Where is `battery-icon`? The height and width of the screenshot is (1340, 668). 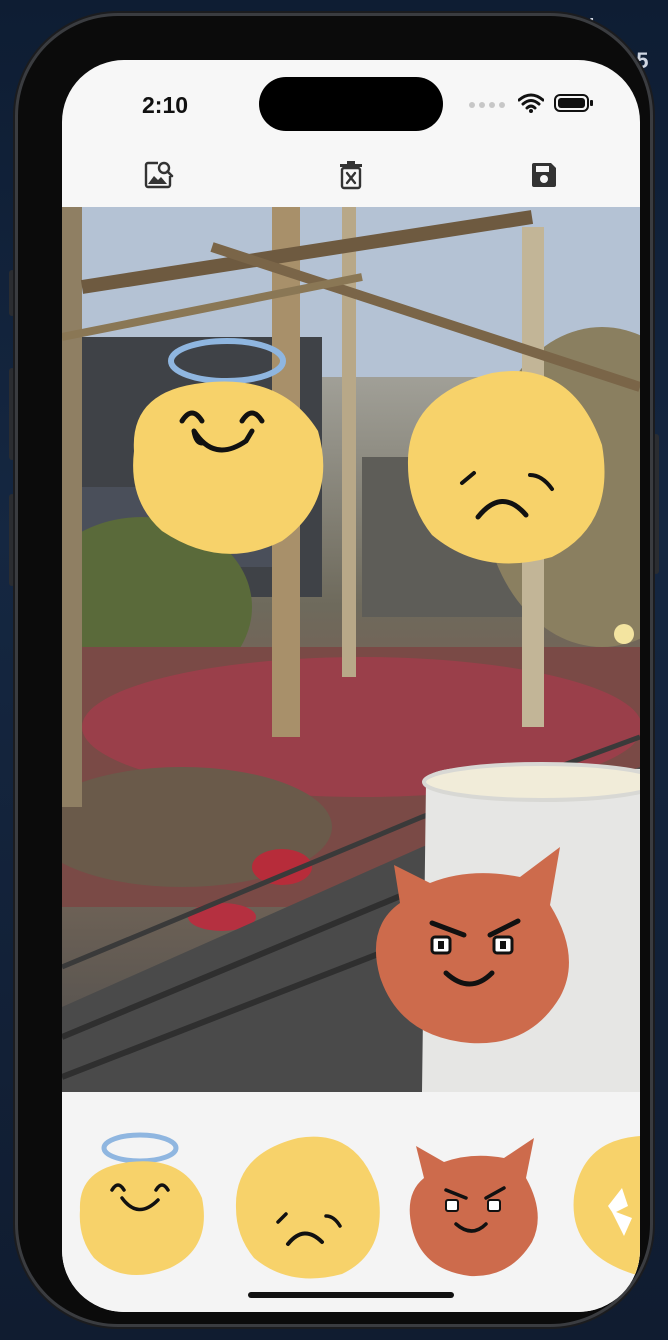
battery-icon is located at coordinates (574, 105).